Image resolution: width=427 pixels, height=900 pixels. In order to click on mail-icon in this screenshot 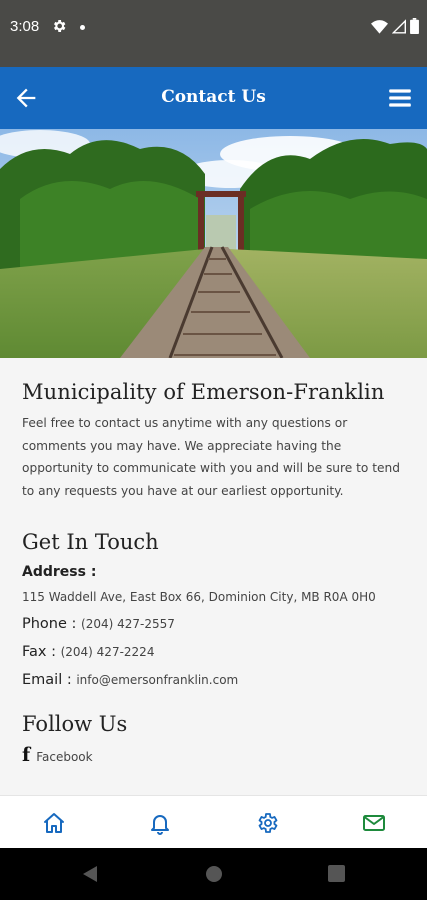, I will do `click(374, 823)`.